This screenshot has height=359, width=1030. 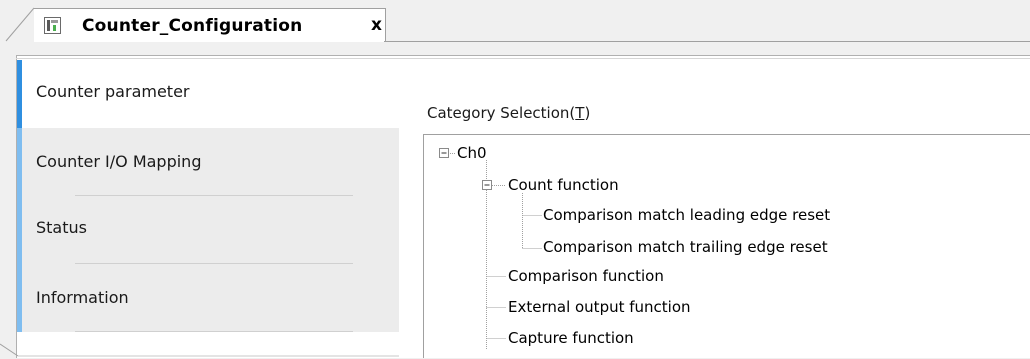 I want to click on category-selection-label: Category Selection(T), so click(x=509, y=113).